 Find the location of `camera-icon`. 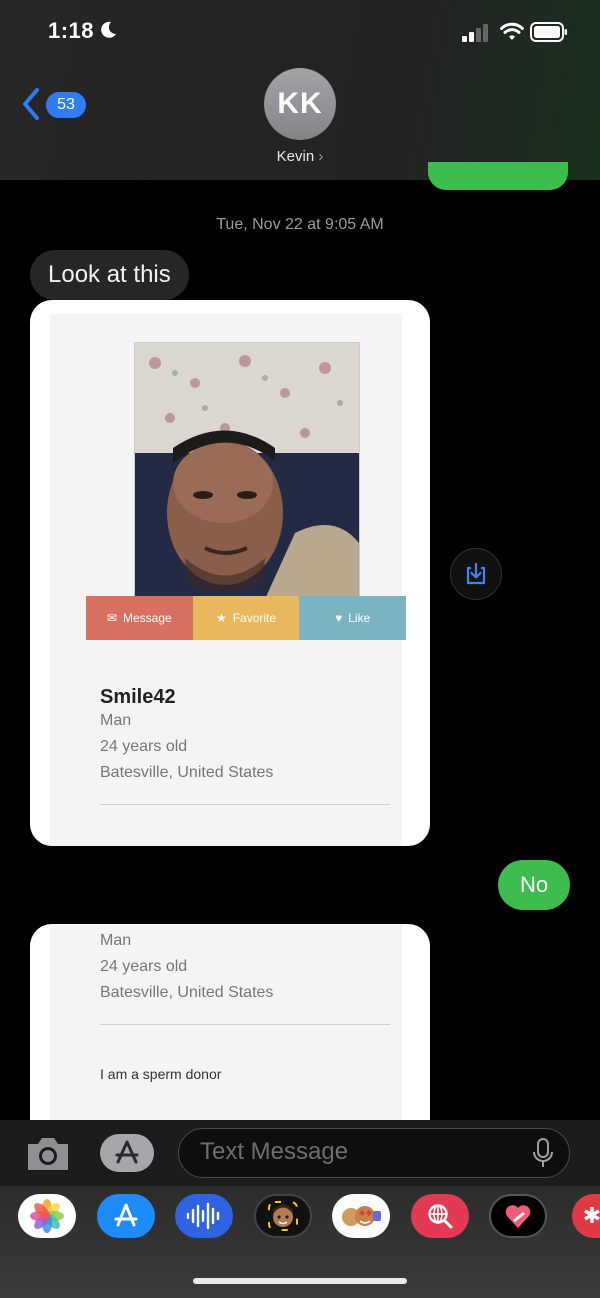

camera-icon is located at coordinates (48, 1154).